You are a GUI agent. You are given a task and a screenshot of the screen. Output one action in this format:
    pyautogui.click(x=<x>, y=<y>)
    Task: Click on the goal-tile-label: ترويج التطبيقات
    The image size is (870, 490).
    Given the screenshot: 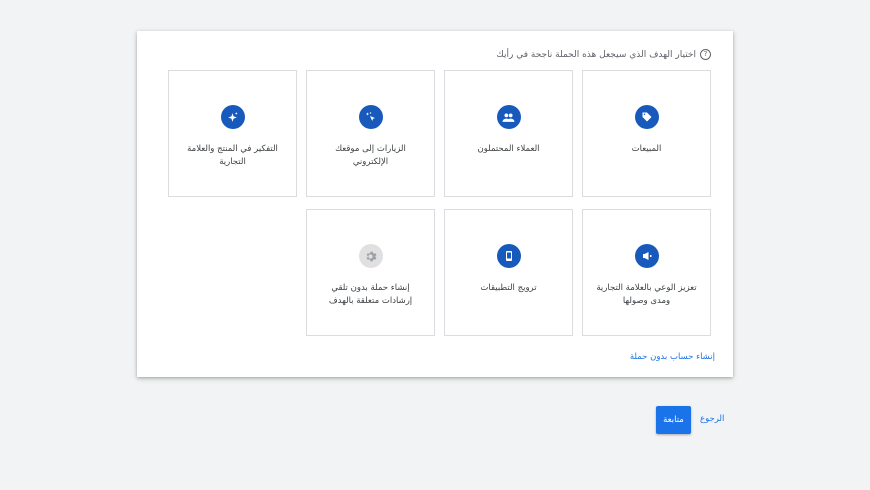 What is the action you would take?
    pyautogui.click(x=508, y=288)
    